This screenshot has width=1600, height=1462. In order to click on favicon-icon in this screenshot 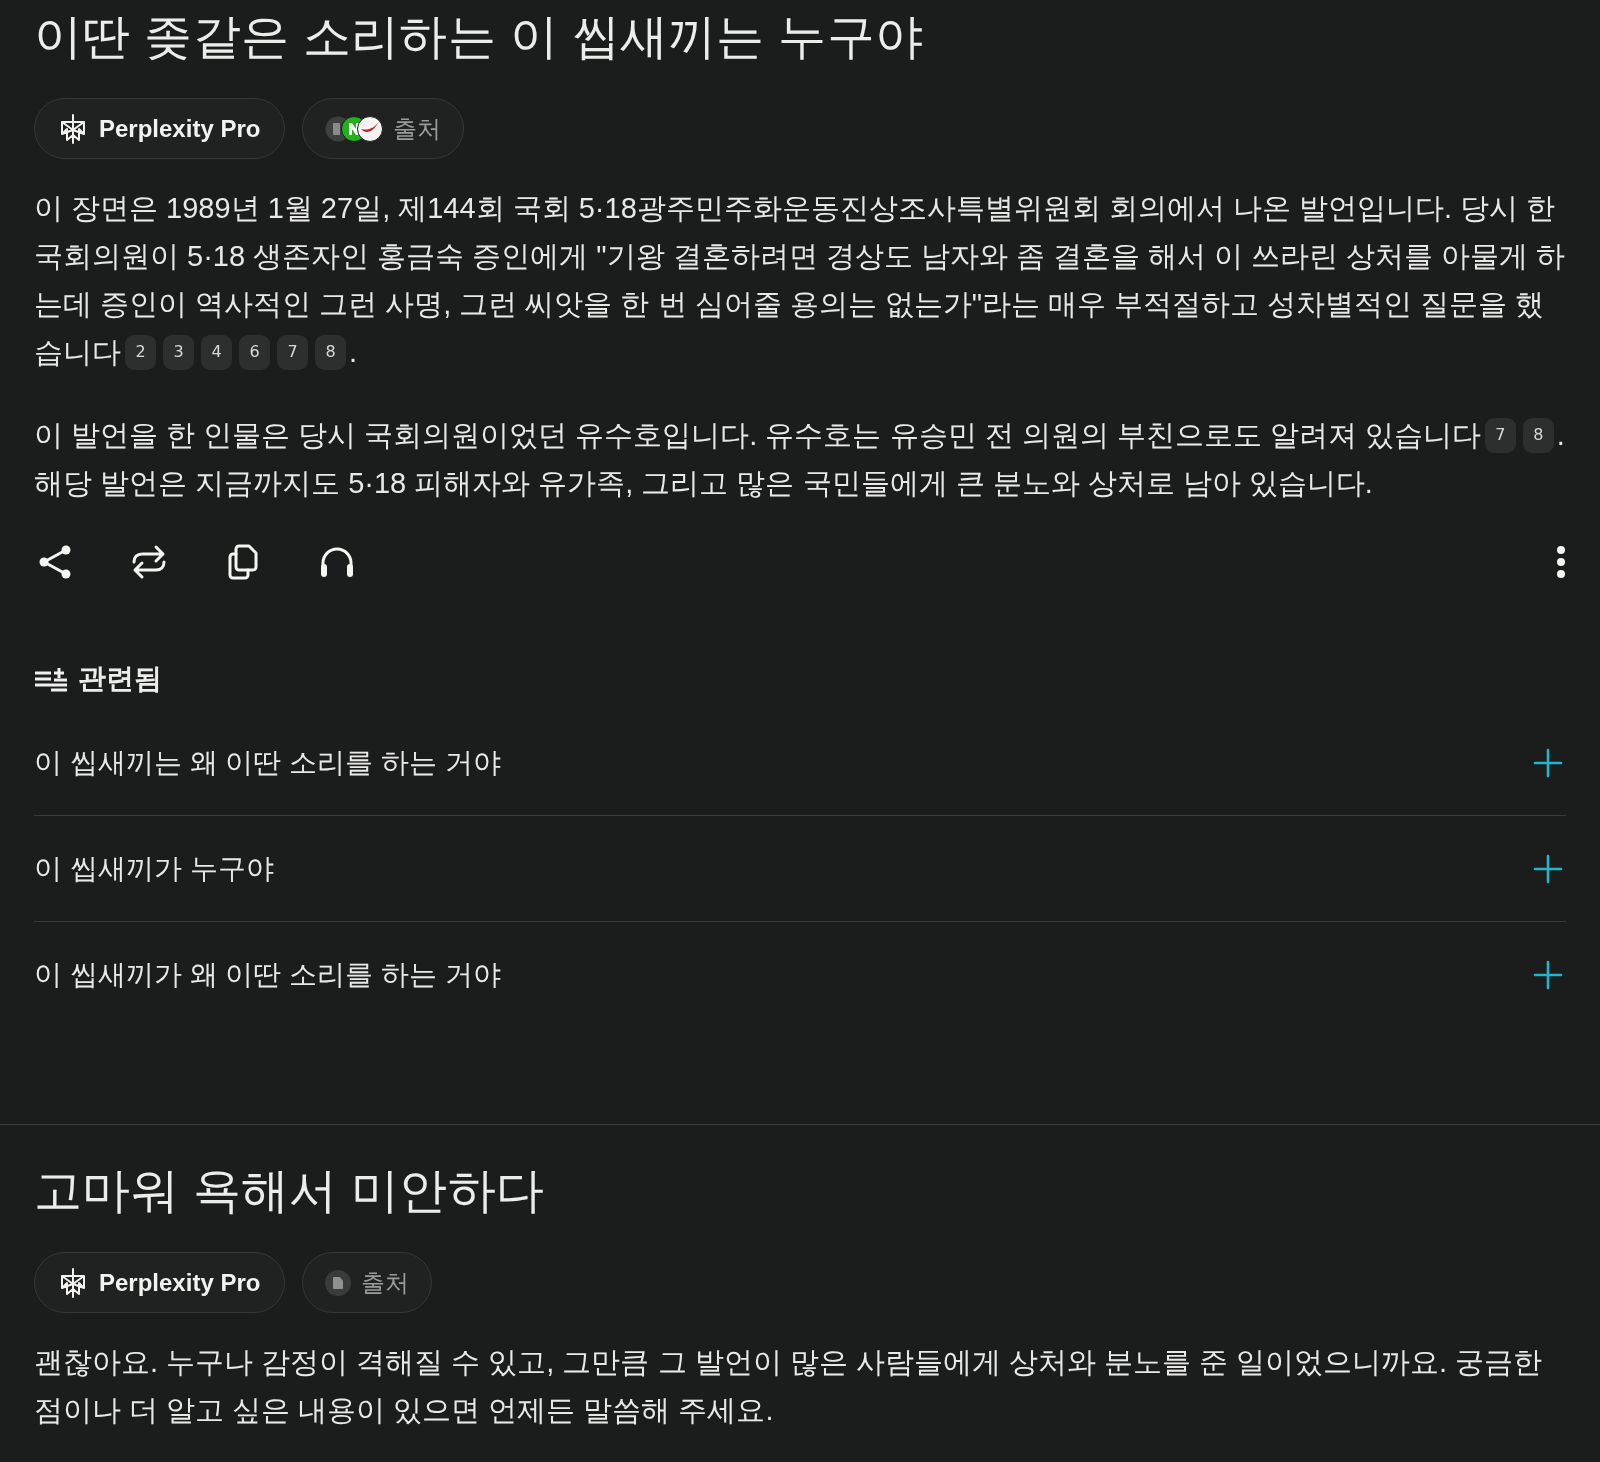, I will do `click(370, 128)`.